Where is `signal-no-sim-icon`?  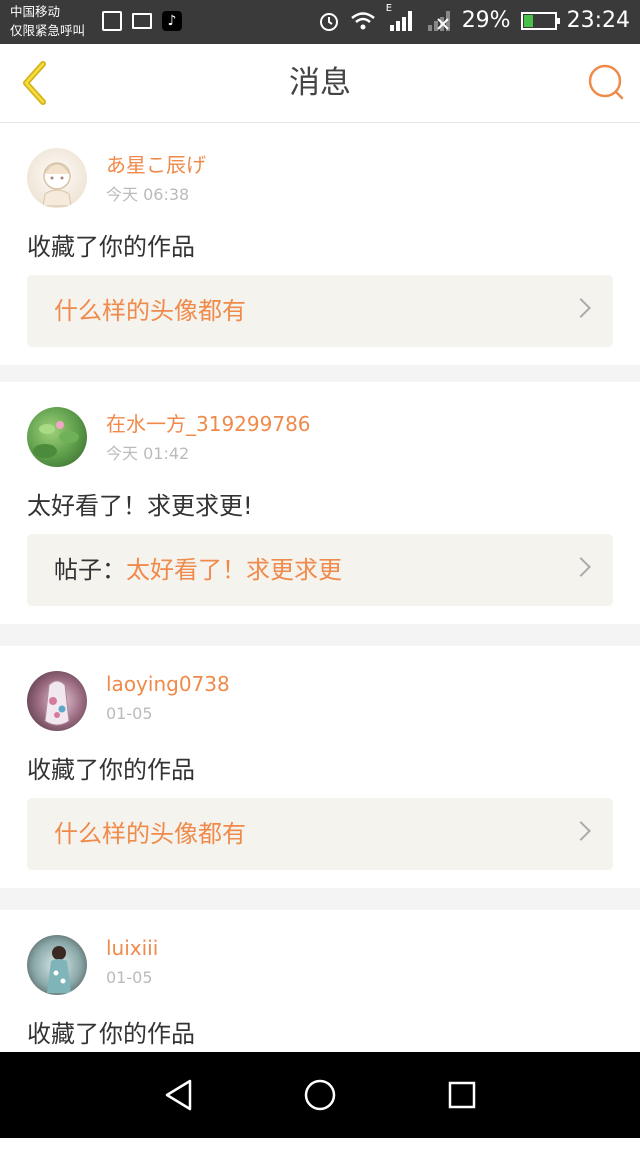 signal-no-sim-icon is located at coordinates (438, 20).